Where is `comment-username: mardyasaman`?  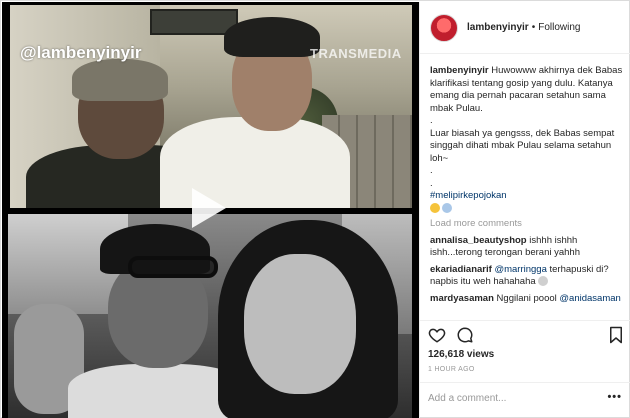
comment-username: mardyasaman is located at coordinates (462, 298).